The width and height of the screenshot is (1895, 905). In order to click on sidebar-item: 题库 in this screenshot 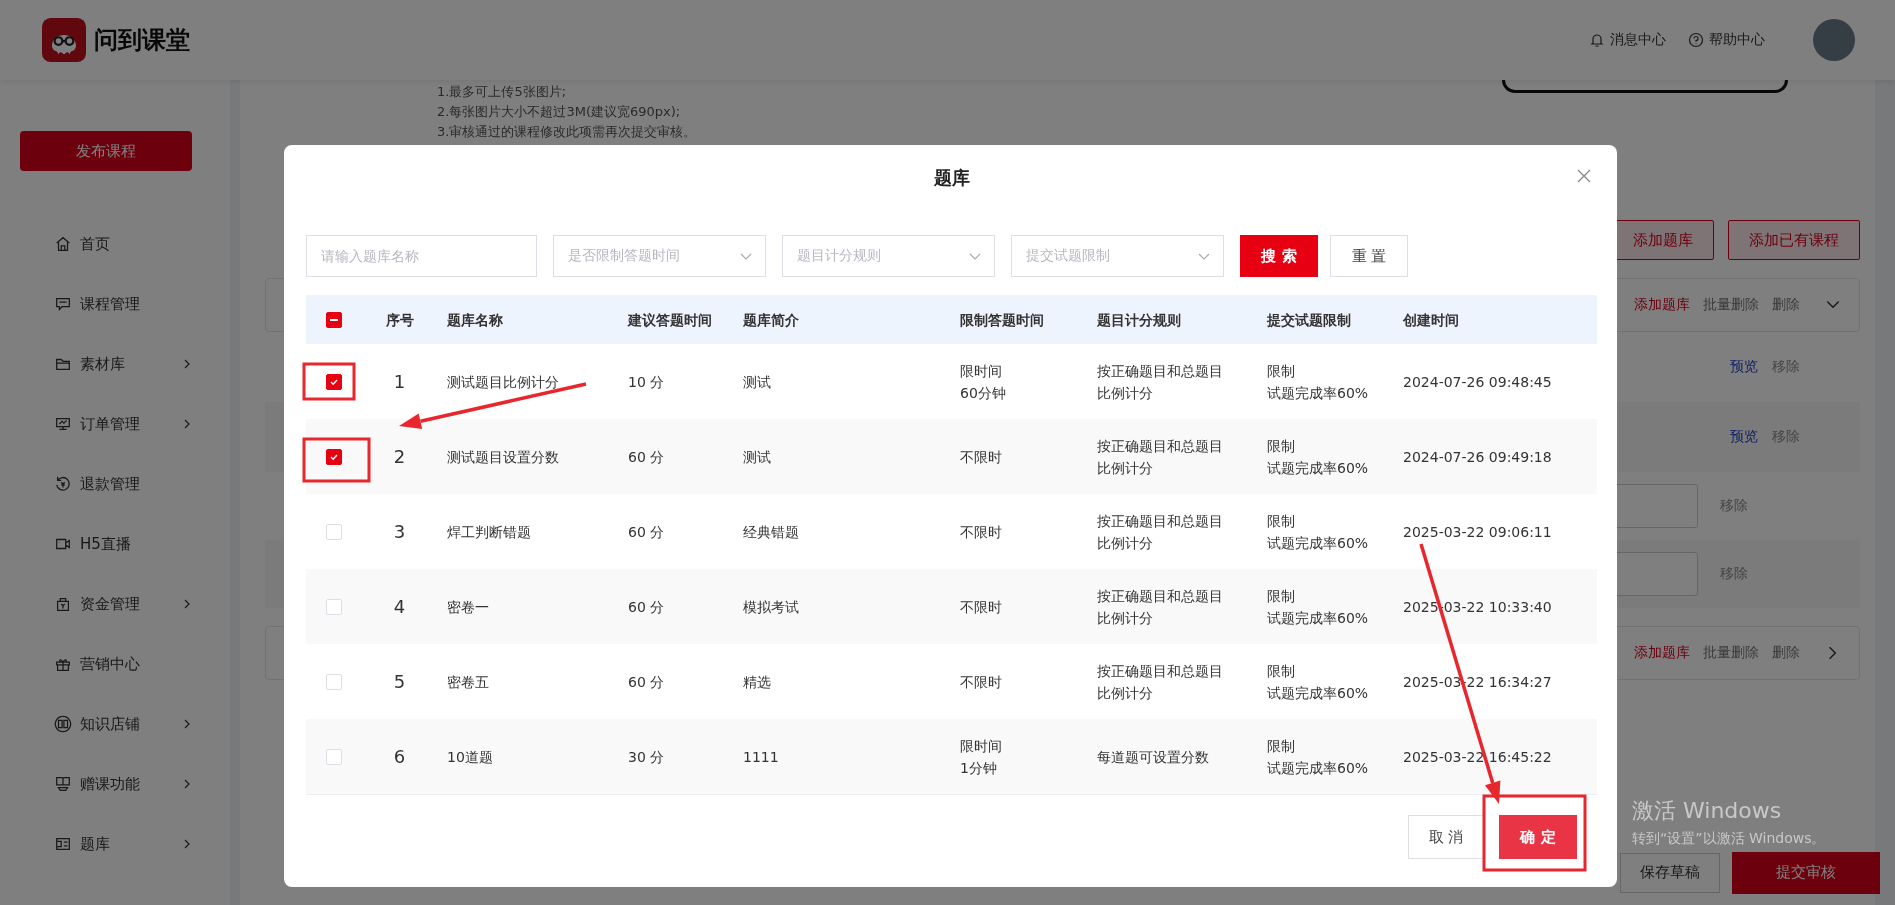, I will do `click(106, 844)`.